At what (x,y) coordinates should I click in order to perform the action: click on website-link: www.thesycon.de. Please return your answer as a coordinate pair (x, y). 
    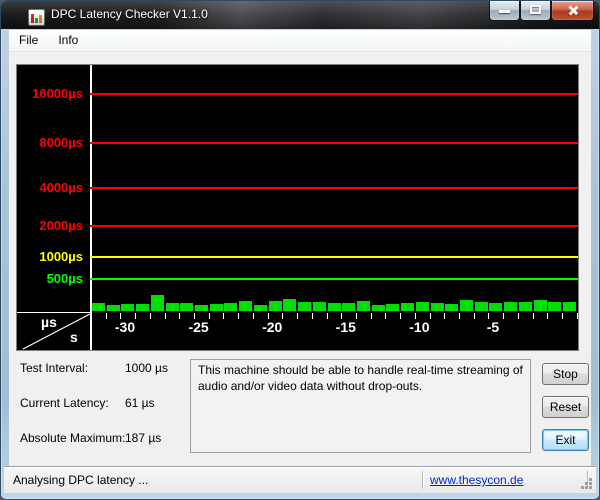
    Looking at the image, I should click on (476, 480).